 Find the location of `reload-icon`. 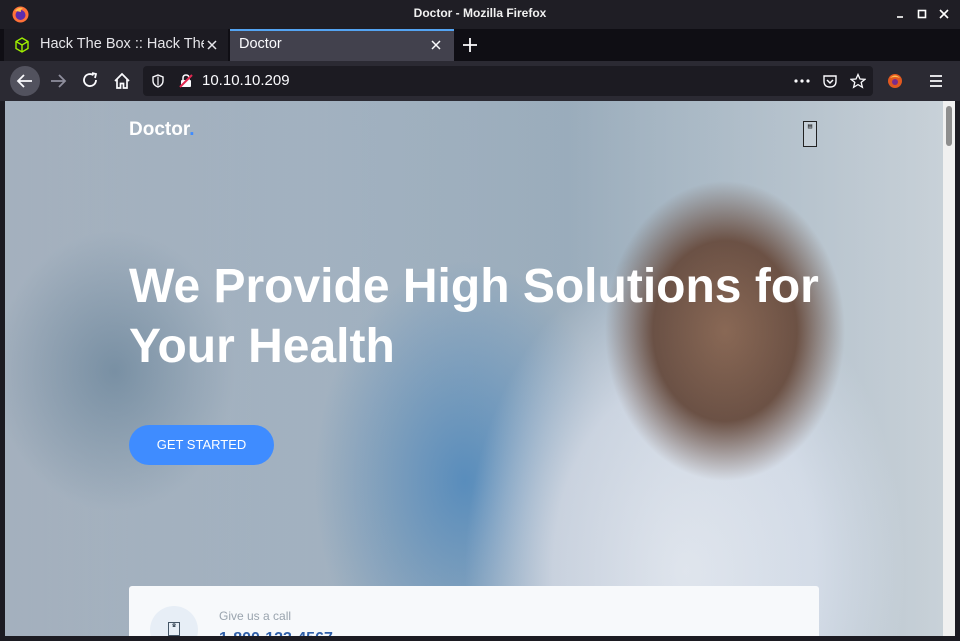

reload-icon is located at coordinates (90, 79).